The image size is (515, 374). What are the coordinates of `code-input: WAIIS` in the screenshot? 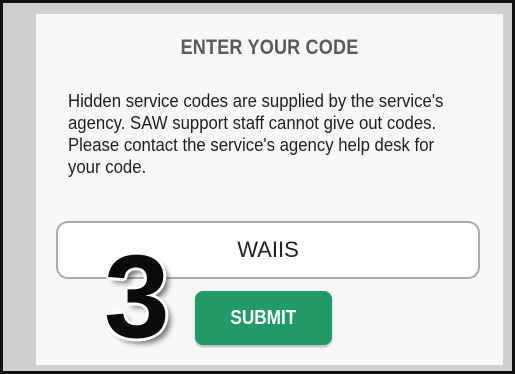 It's located at (268, 250).